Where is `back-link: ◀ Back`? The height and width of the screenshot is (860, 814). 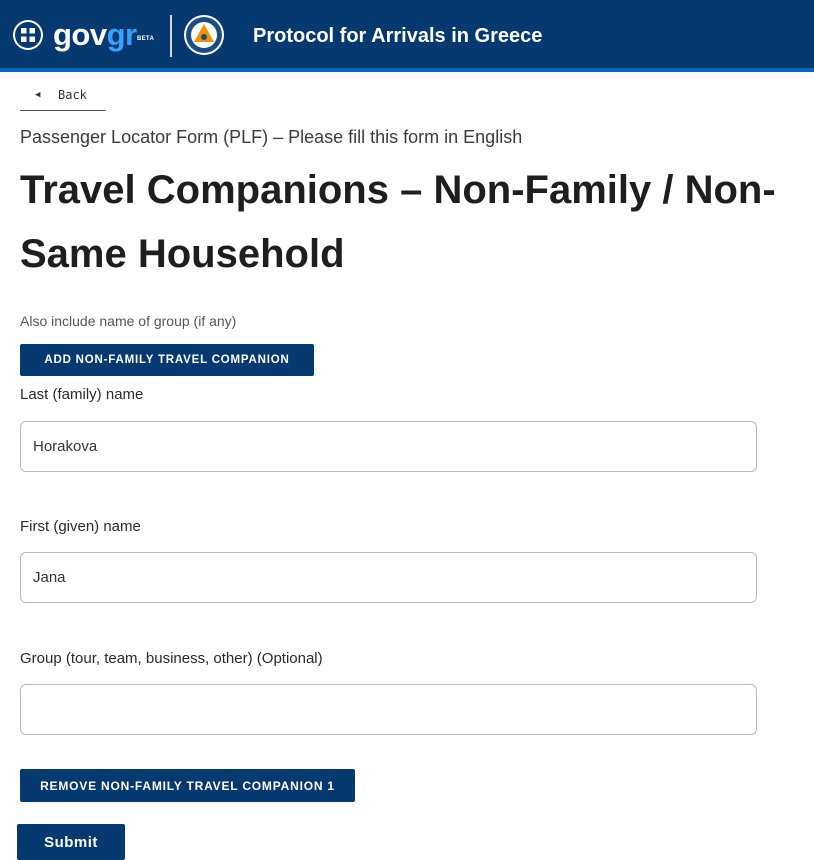 back-link: ◀ Back is located at coordinates (63, 98).